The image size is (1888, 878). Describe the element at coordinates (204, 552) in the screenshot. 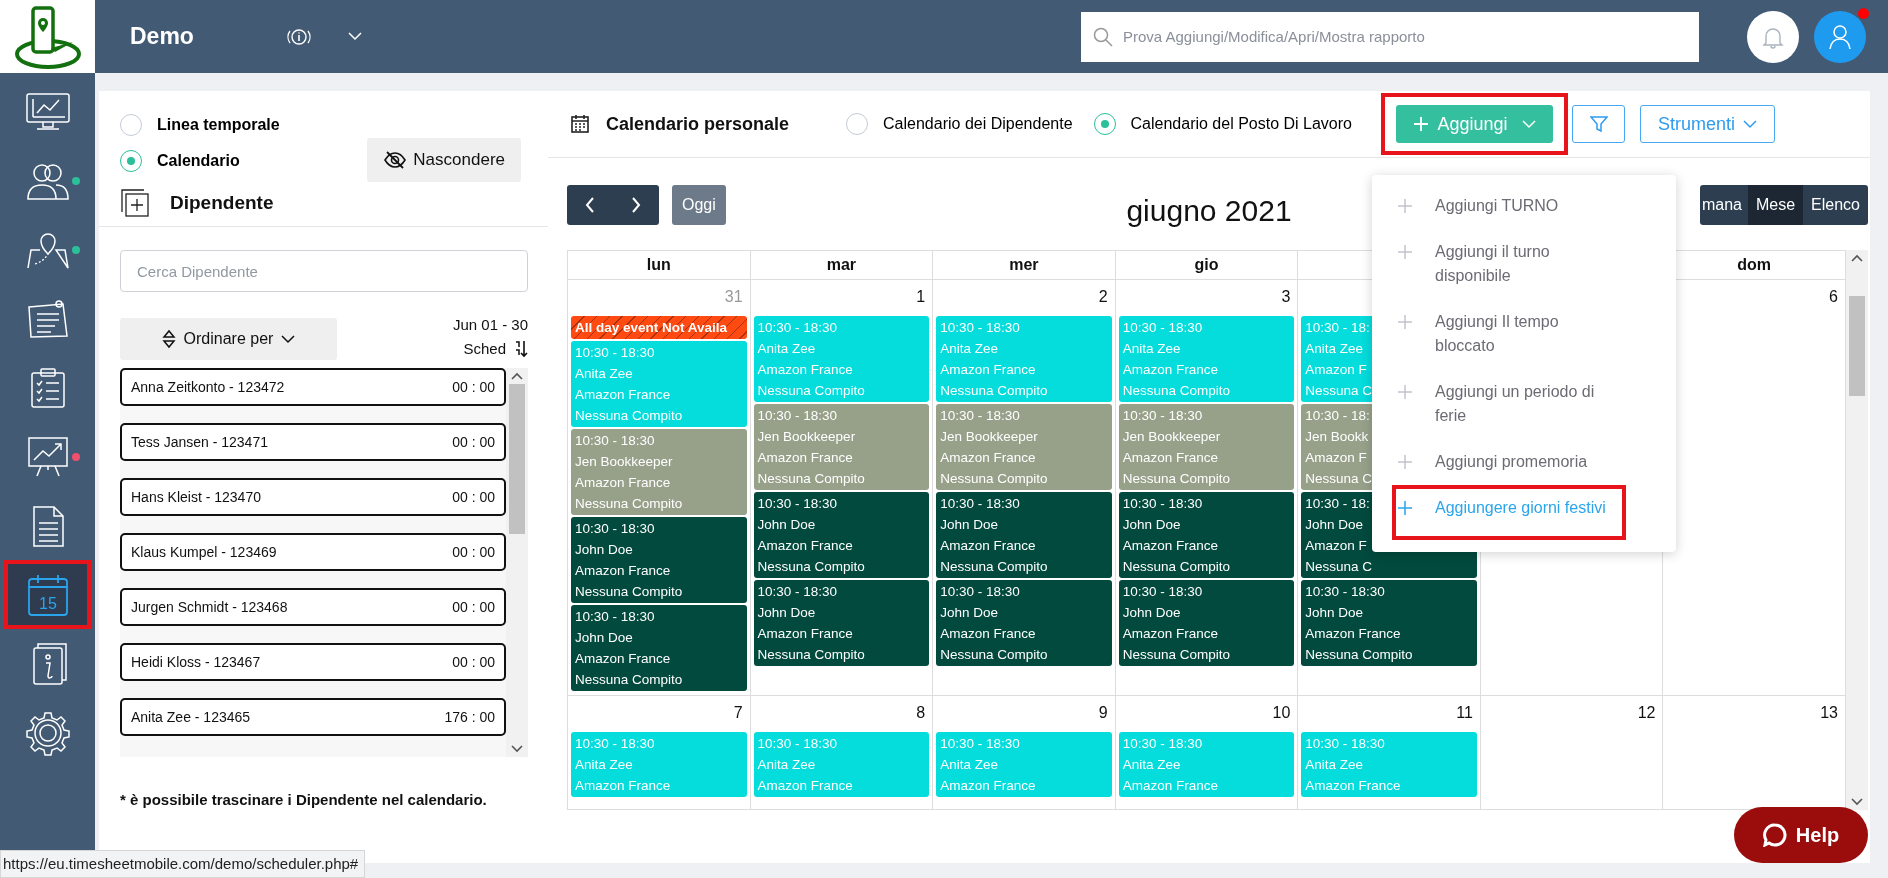

I see `employee-name: Klaus Kumpel - 123469` at that location.